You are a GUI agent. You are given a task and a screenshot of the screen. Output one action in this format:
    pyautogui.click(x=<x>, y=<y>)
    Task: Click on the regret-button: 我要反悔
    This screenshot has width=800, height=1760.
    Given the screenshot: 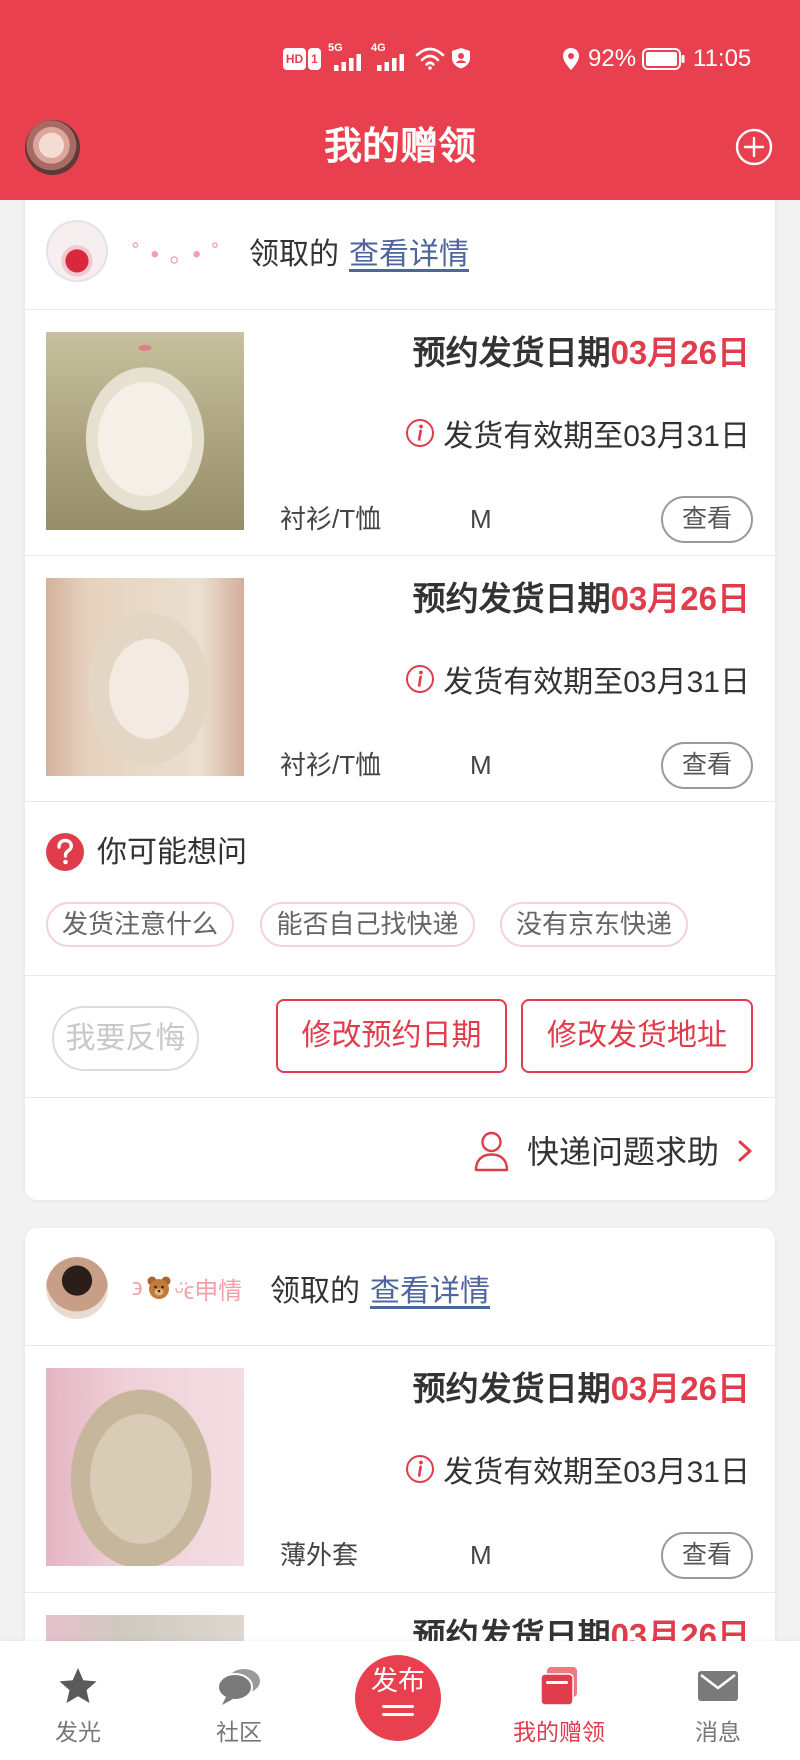 What is the action you would take?
    pyautogui.click(x=125, y=1038)
    